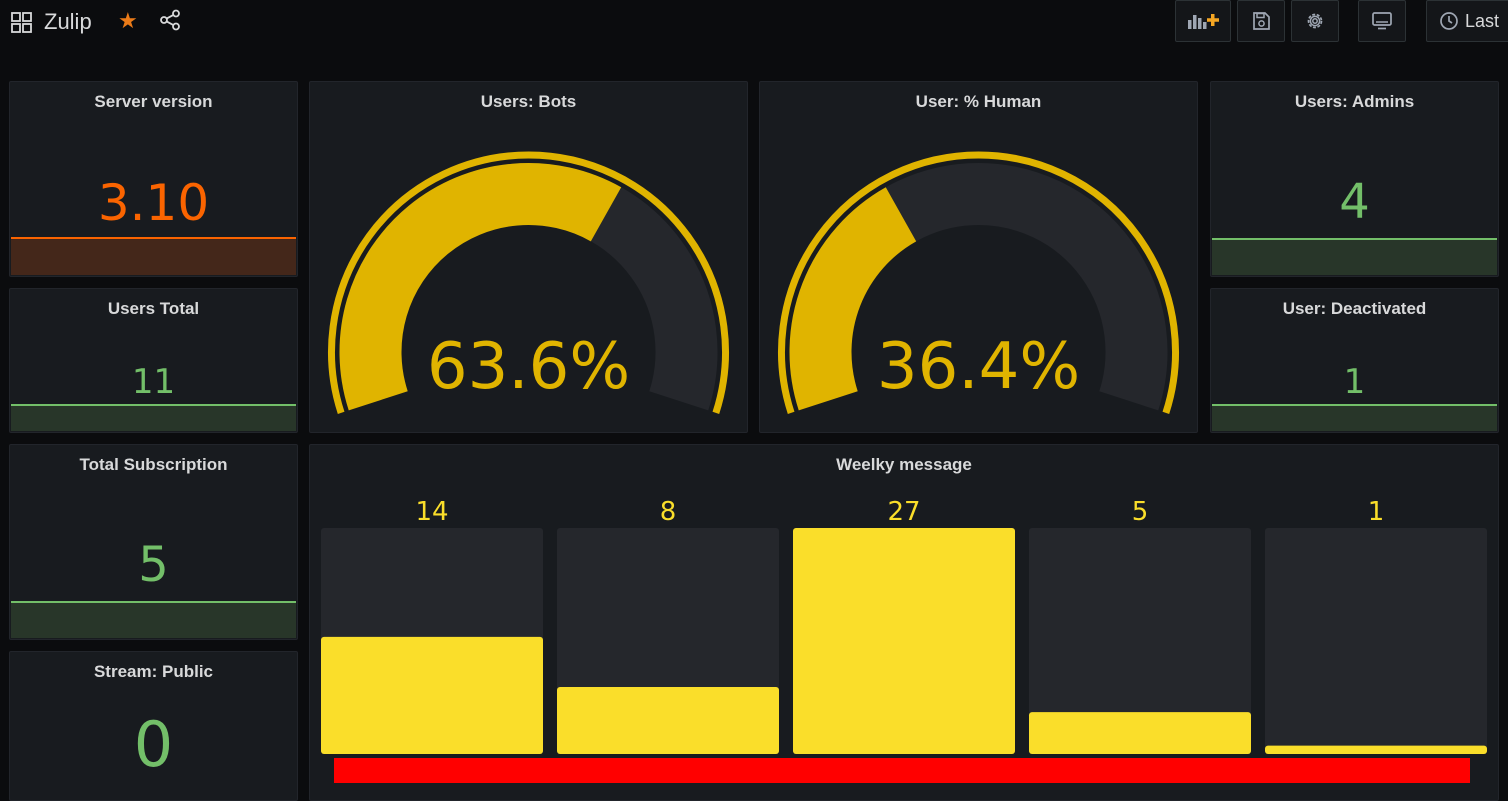 This screenshot has width=1508, height=801. Describe the element at coordinates (153, 565) in the screenshot. I see `stat-value: 5` at that location.